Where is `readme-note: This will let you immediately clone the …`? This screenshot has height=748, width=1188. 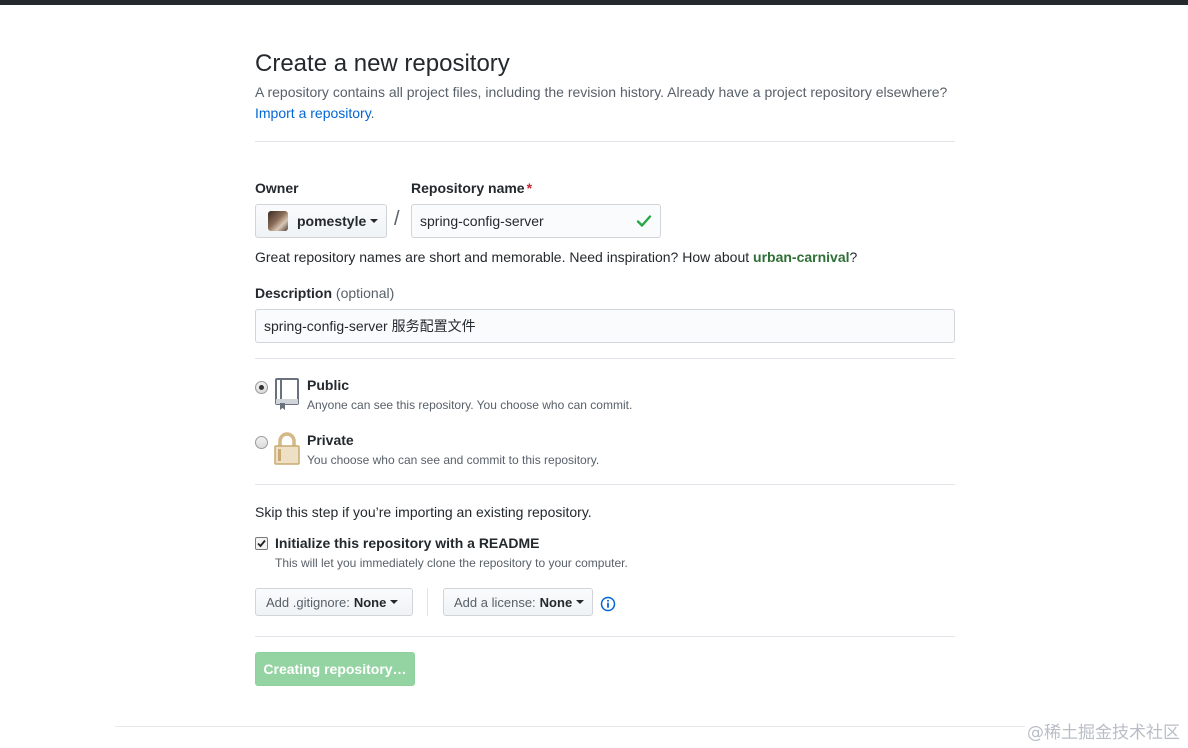
readme-note: This will let you immediately clone the … is located at coordinates (451, 563).